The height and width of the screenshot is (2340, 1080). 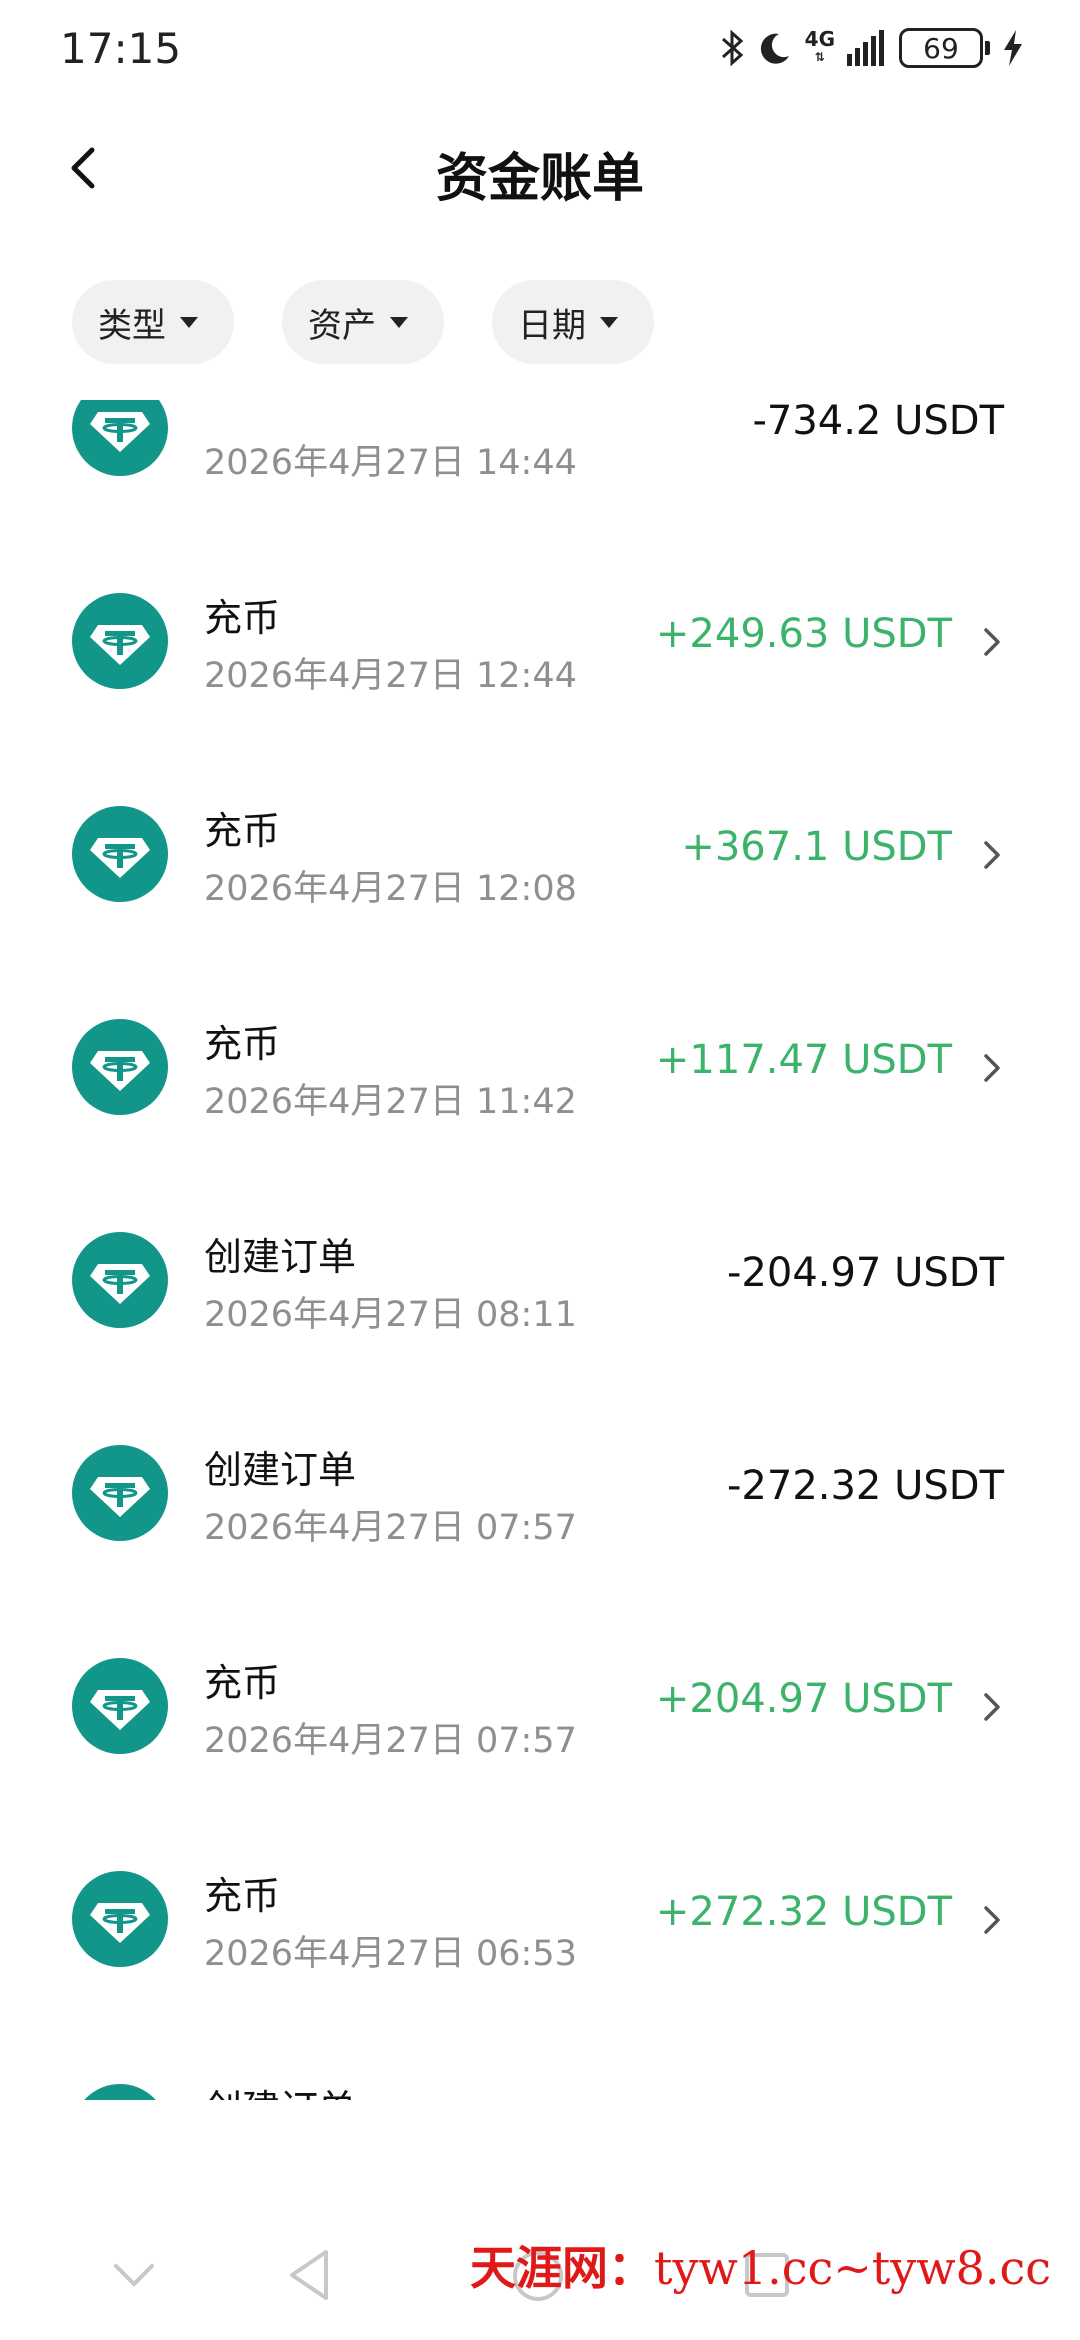 I want to click on transaction-amount: -272.32 USDT, so click(x=865, y=1486).